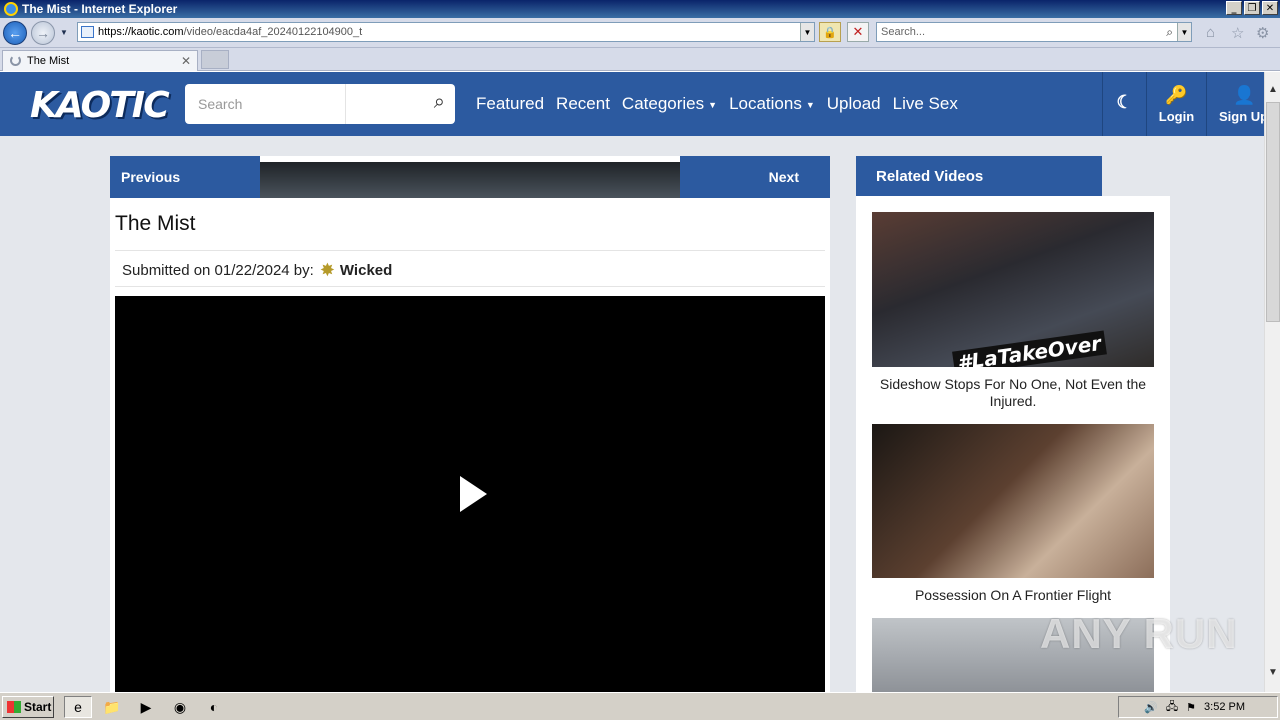 The image size is (1280, 720). I want to click on start-button: Start, so click(28, 707).